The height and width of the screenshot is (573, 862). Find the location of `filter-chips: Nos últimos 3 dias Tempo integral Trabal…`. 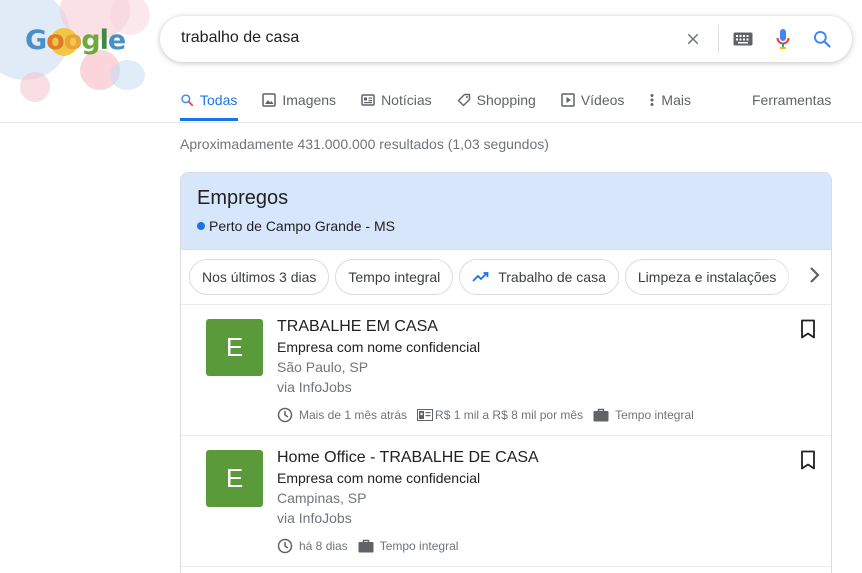

filter-chips: Nos últimos 3 dias Tempo integral Trabal… is located at coordinates (506, 277).